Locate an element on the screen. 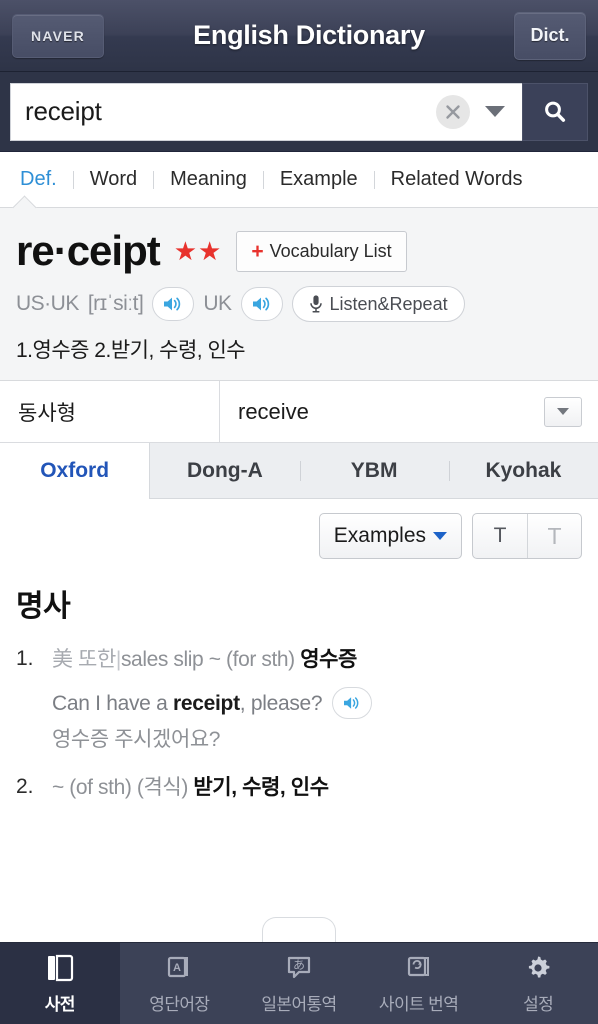 The image size is (598, 1024). naver-brand-label: NAVER is located at coordinates (58, 35).